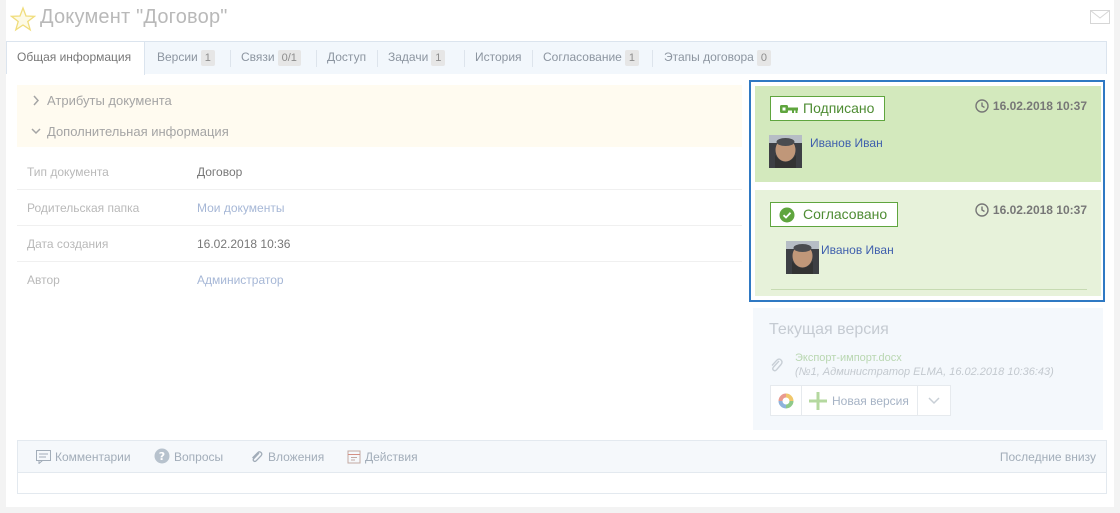 The image size is (1120, 513). What do you see at coordinates (354, 457) in the screenshot?
I see `actions-icon` at bounding box center [354, 457].